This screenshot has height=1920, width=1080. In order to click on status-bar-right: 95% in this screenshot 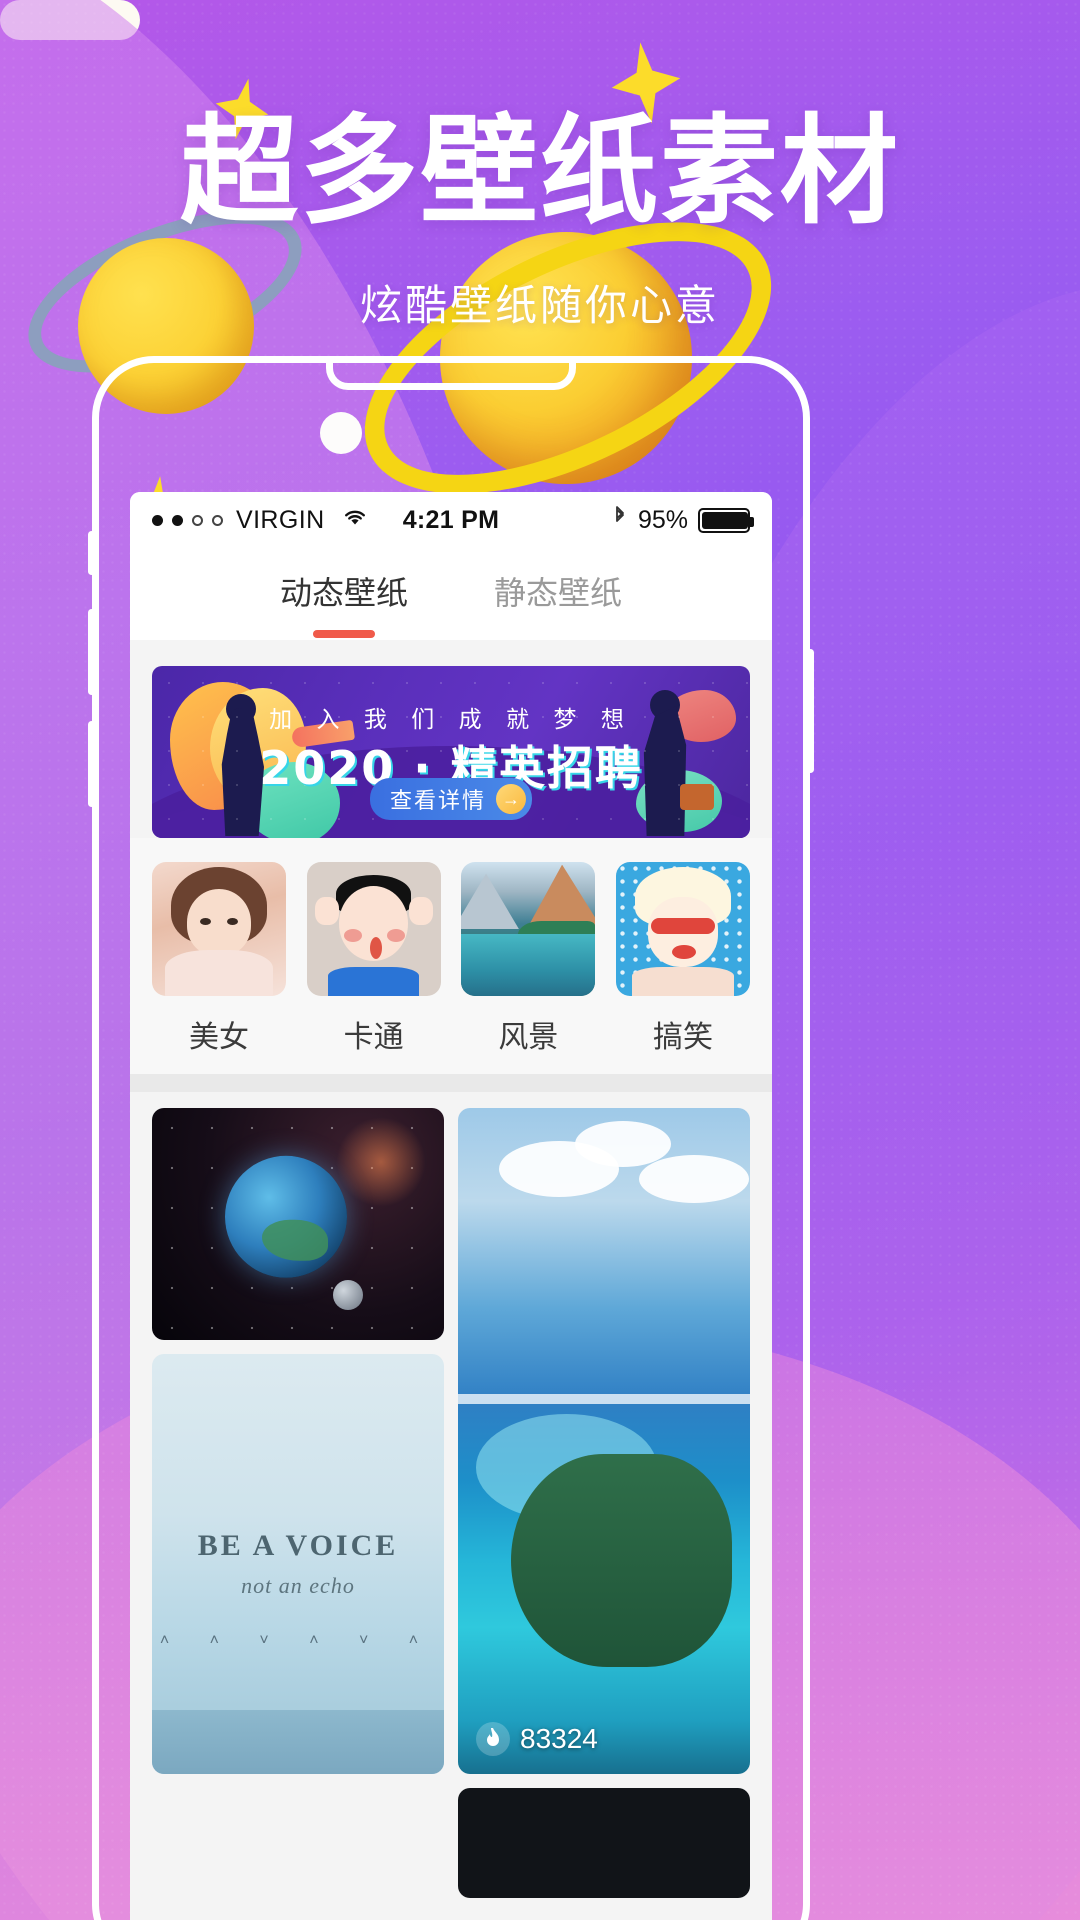, I will do `click(683, 520)`.